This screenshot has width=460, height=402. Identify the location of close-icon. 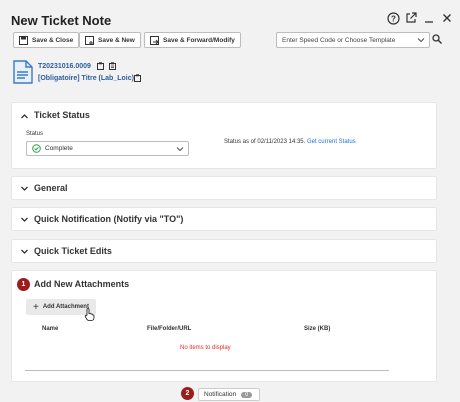
(447, 18).